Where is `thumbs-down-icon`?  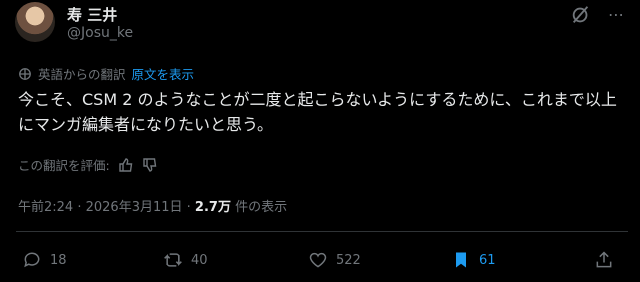
thumbs-down-icon is located at coordinates (150, 165).